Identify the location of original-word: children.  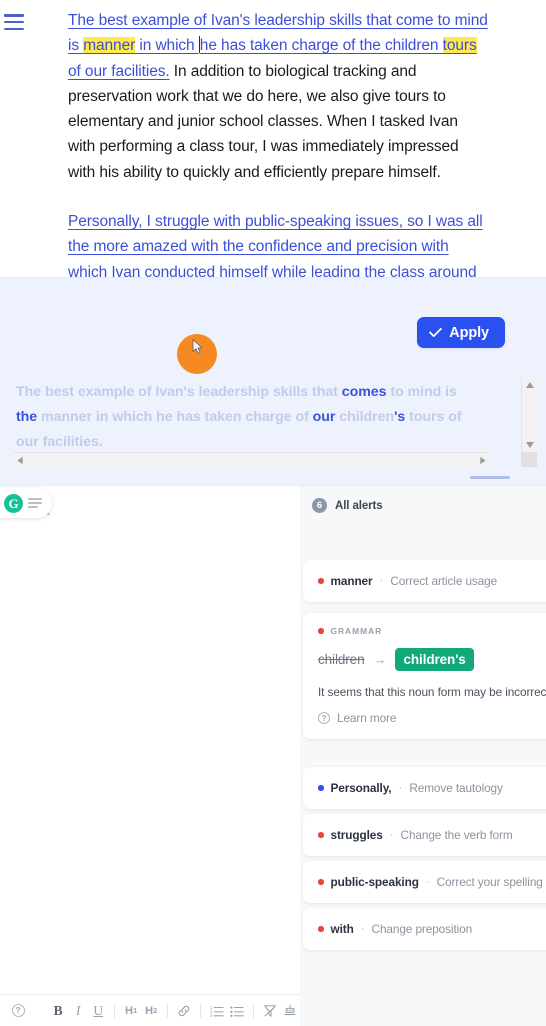
(341, 659).